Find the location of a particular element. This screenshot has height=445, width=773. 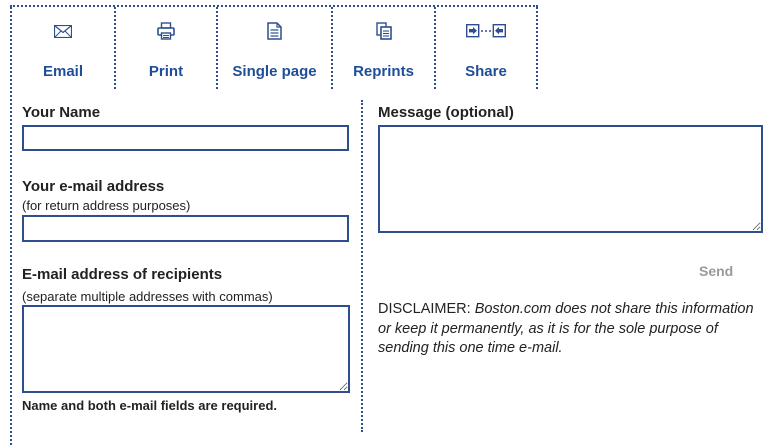

print-tool: Print is located at coordinates (165, 48).